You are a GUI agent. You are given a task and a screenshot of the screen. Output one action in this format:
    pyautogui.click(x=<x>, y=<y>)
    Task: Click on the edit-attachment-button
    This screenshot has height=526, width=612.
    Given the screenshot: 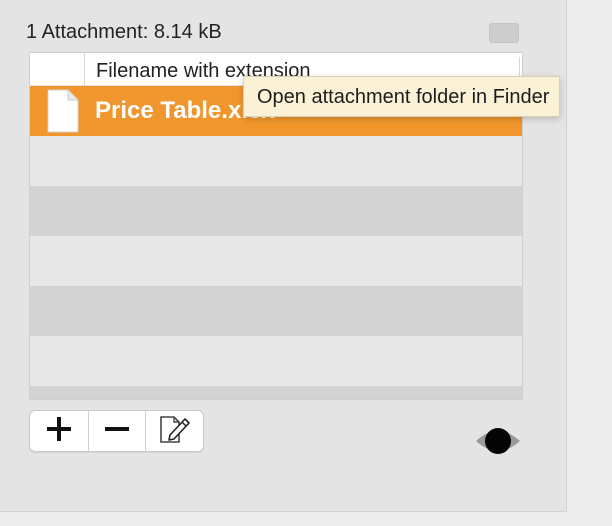 What is the action you would take?
    pyautogui.click(x=174, y=431)
    